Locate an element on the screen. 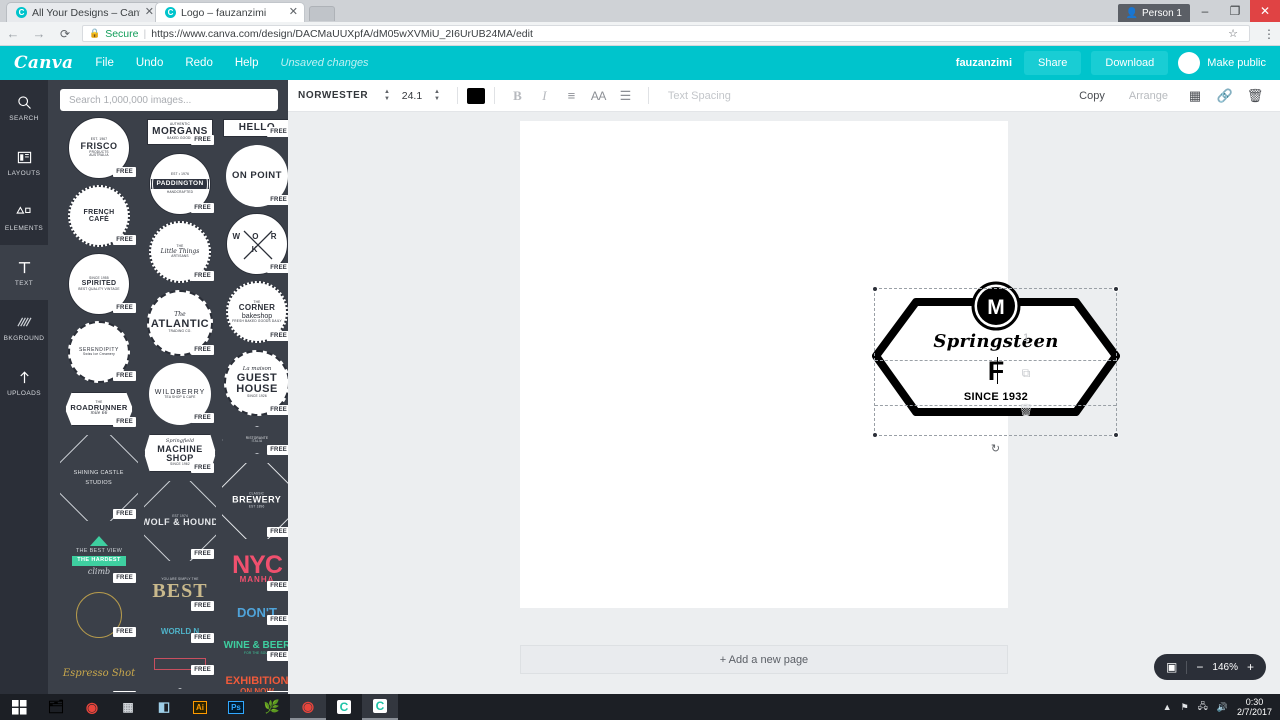 The height and width of the screenshot is (720, 1280). zoom-in-button: + is located at coordinates (1250, 667).